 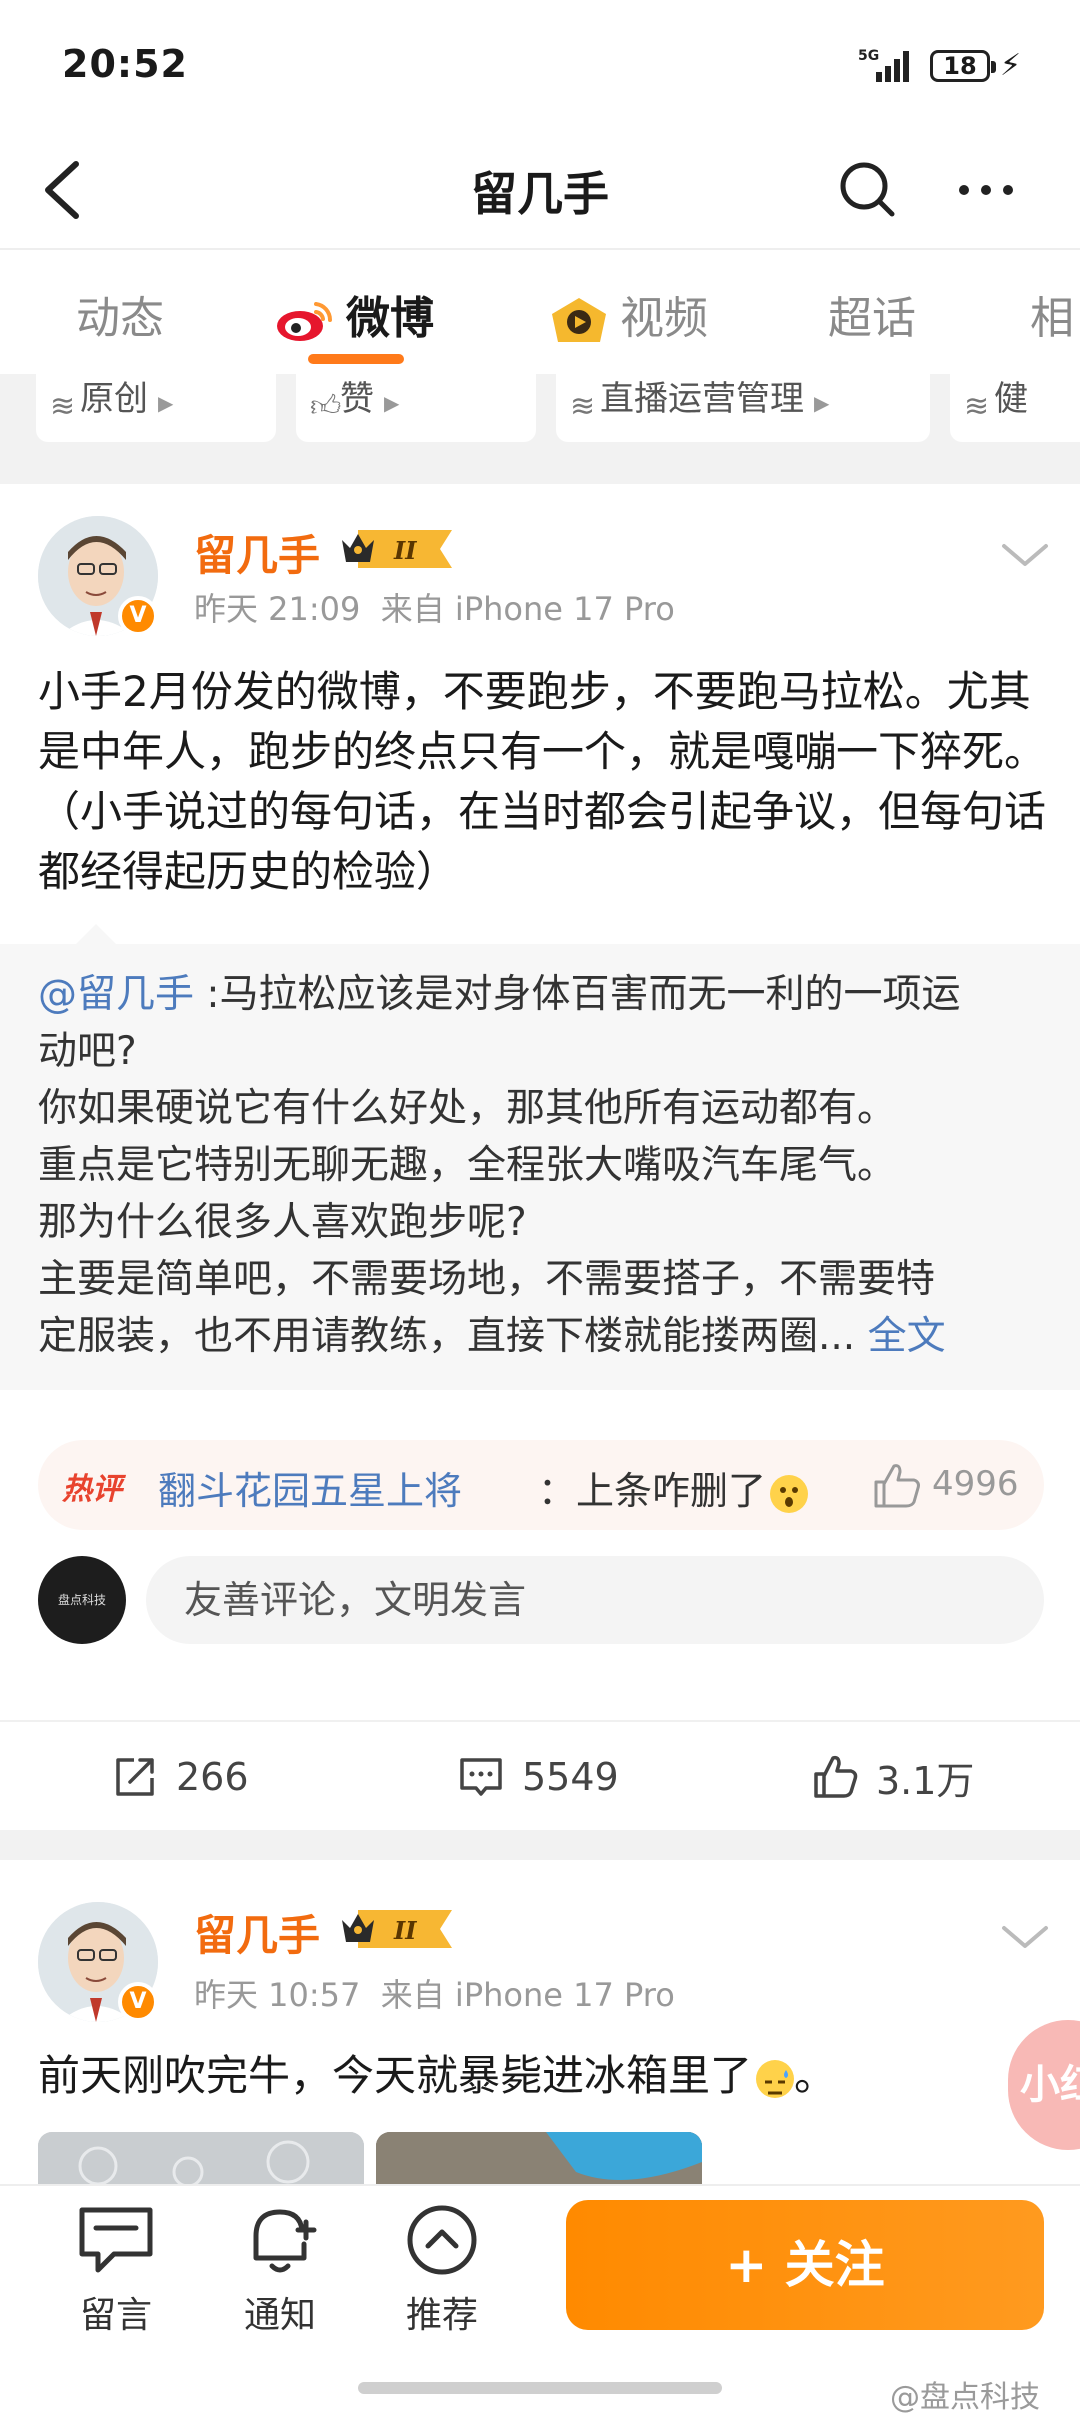 I want to click on profile-tabs: 动态 微博 视频 超话 相, so click(x=540, y=313).